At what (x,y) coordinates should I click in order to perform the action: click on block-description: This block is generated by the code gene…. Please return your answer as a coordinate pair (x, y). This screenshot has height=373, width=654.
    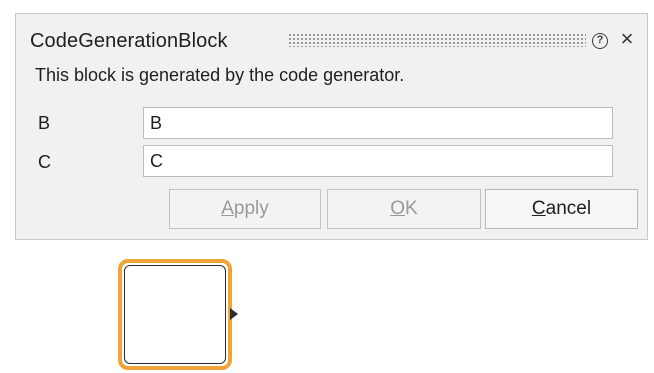
    Looking at the image, I should click on (220, 75).